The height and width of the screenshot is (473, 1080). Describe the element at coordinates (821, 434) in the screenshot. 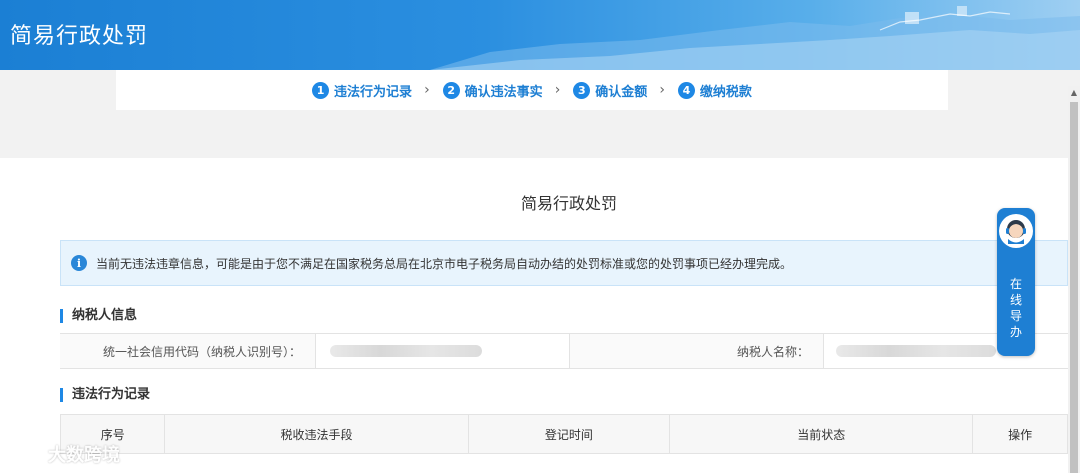

I see `column-header-status: 当前状态` at that location.